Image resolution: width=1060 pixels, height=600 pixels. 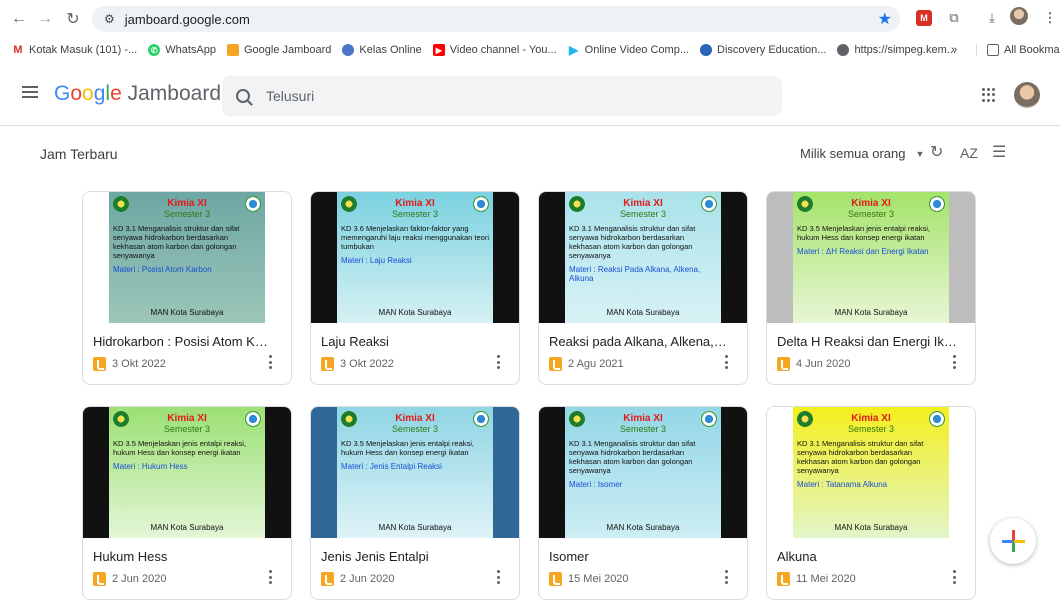 What do you see at coordinates (183, 341) in the screenshot?
I see `jam-title: Hidrokarbon : Posisi Atom Karbon` at bounding box center [183, 341].